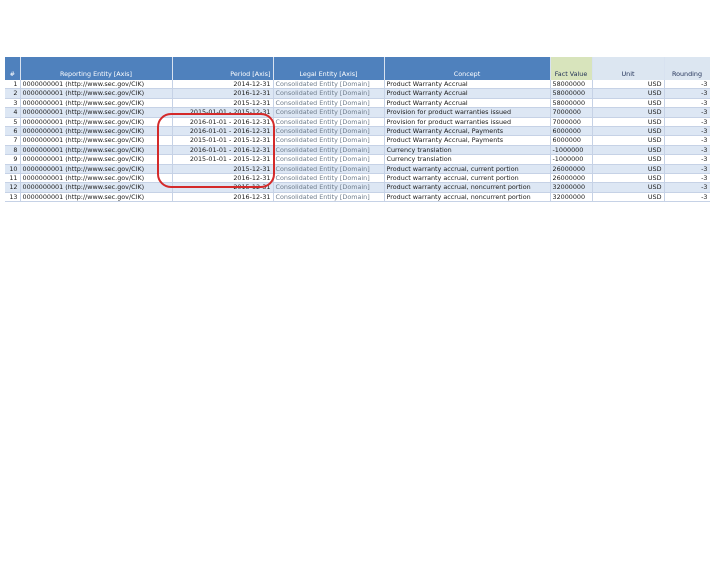  Describe the element at coordinates (13, 197) in the screenshot. I see `row-index-cell: 13` at that location.